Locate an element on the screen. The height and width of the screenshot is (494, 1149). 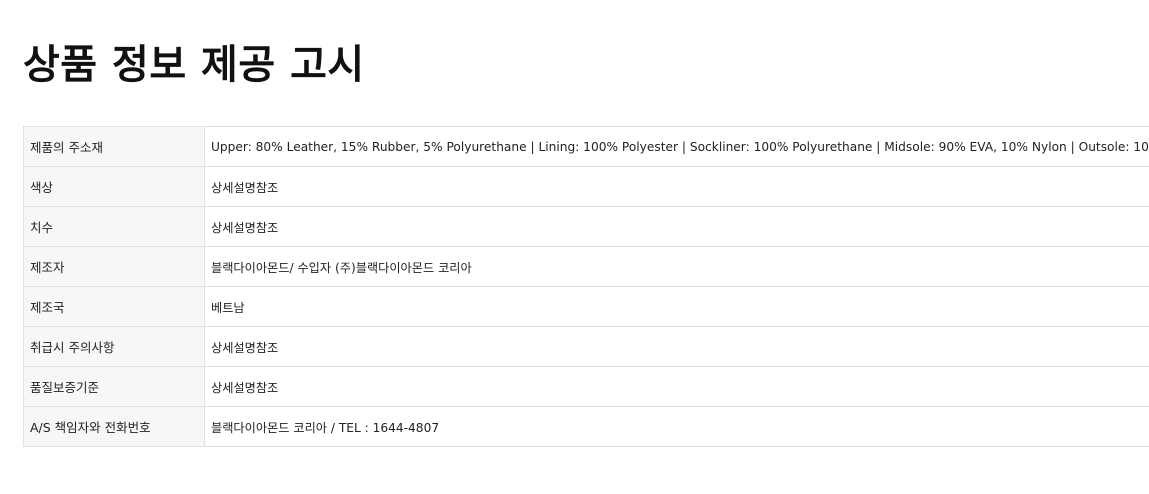
row-label: 색상 is located at coordinates (114, 186).